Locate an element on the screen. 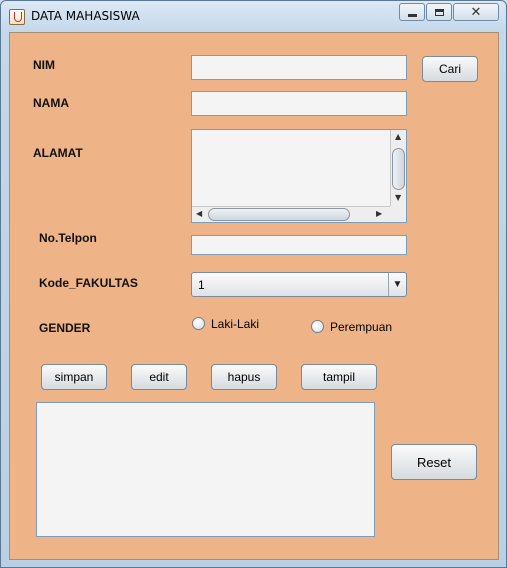 The width and height of the screenshot is (507, 568). horizontal-scroll-thumb is located at coordinates (279, 214).